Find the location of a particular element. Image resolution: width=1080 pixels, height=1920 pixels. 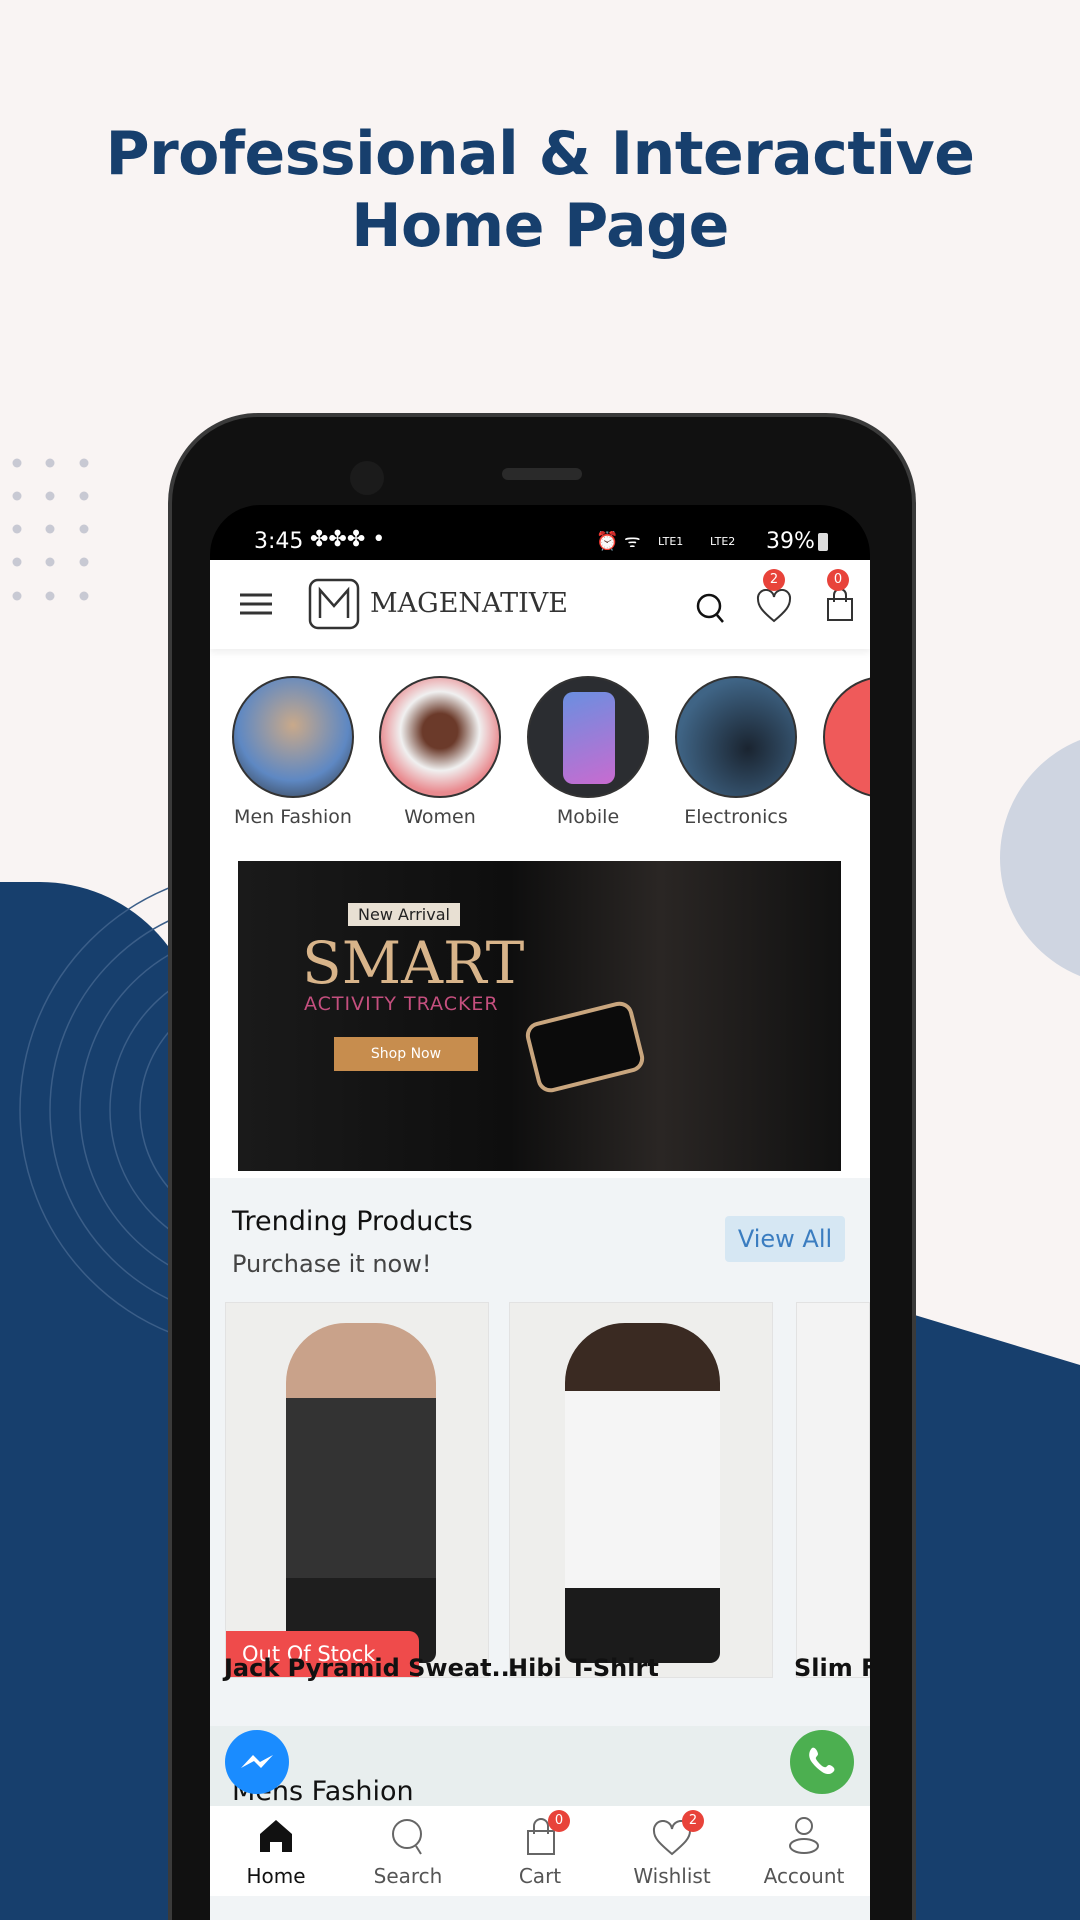

nav-cart: 0 Cart is located at coordinates (540, 1851).